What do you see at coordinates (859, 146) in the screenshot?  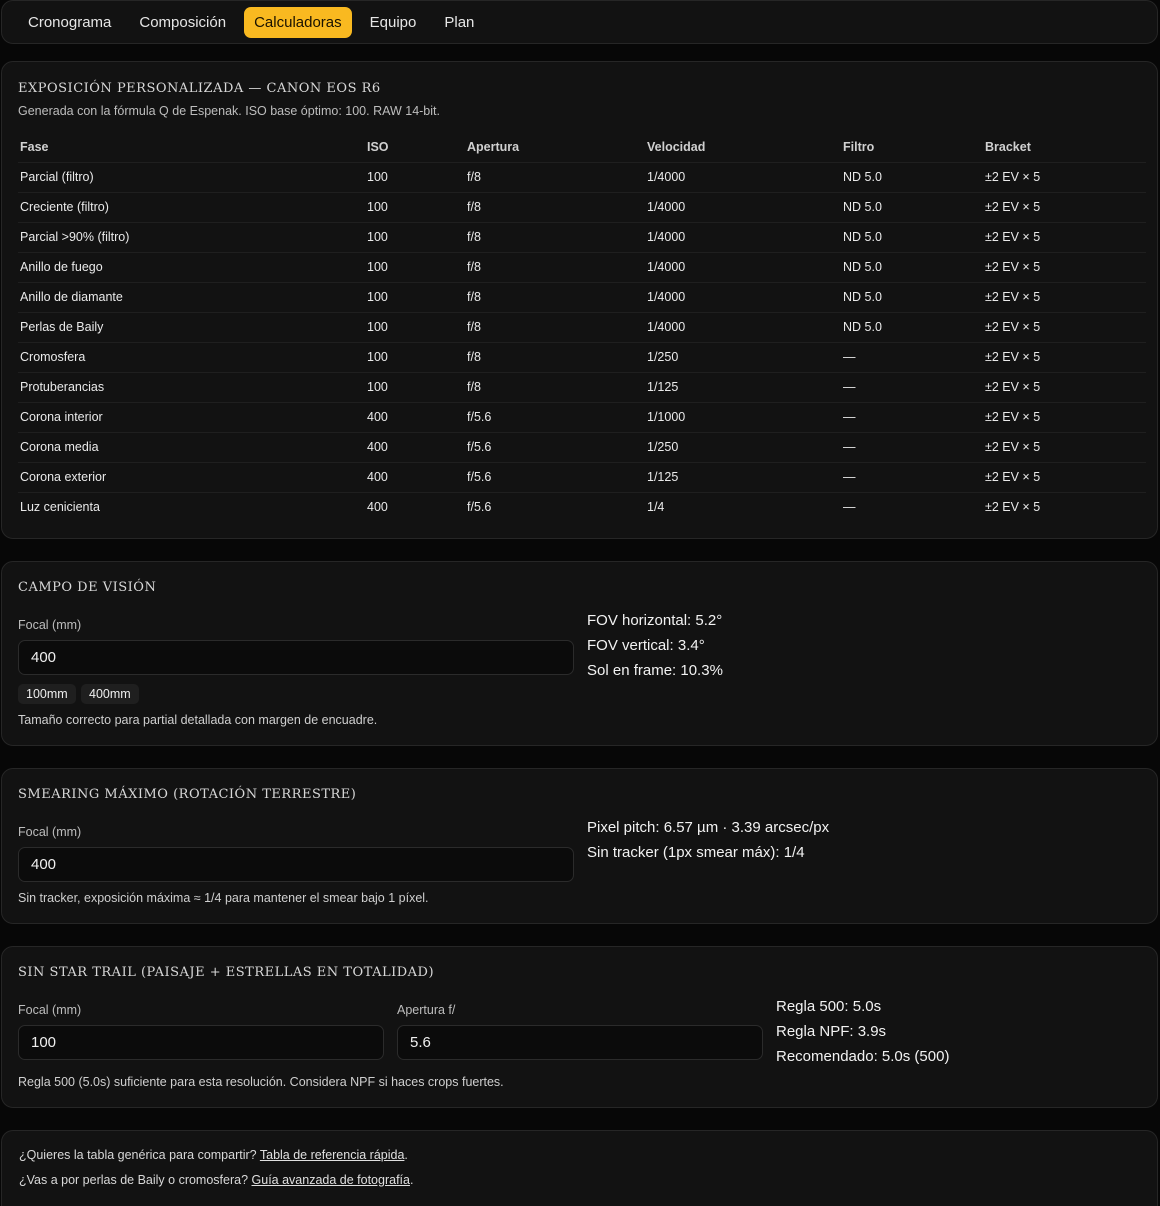 I see `header-filtro: Filtro` at bounding box center [859, 146].